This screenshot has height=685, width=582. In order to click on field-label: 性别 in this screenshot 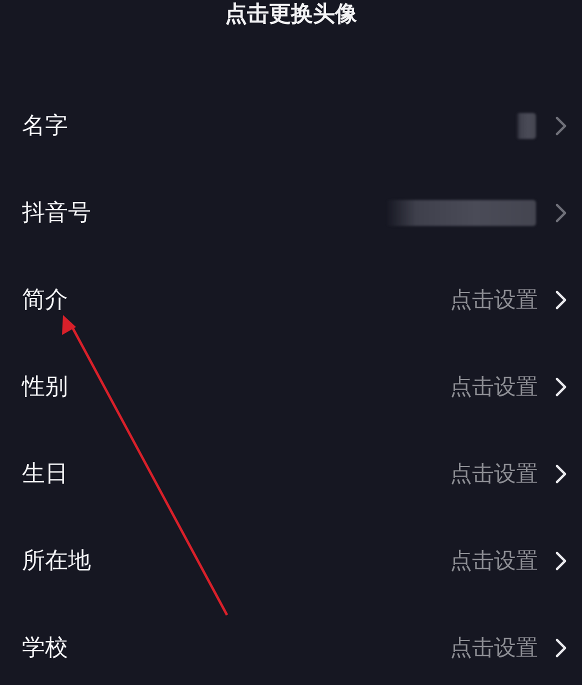, I will do `click(45, 387)`.